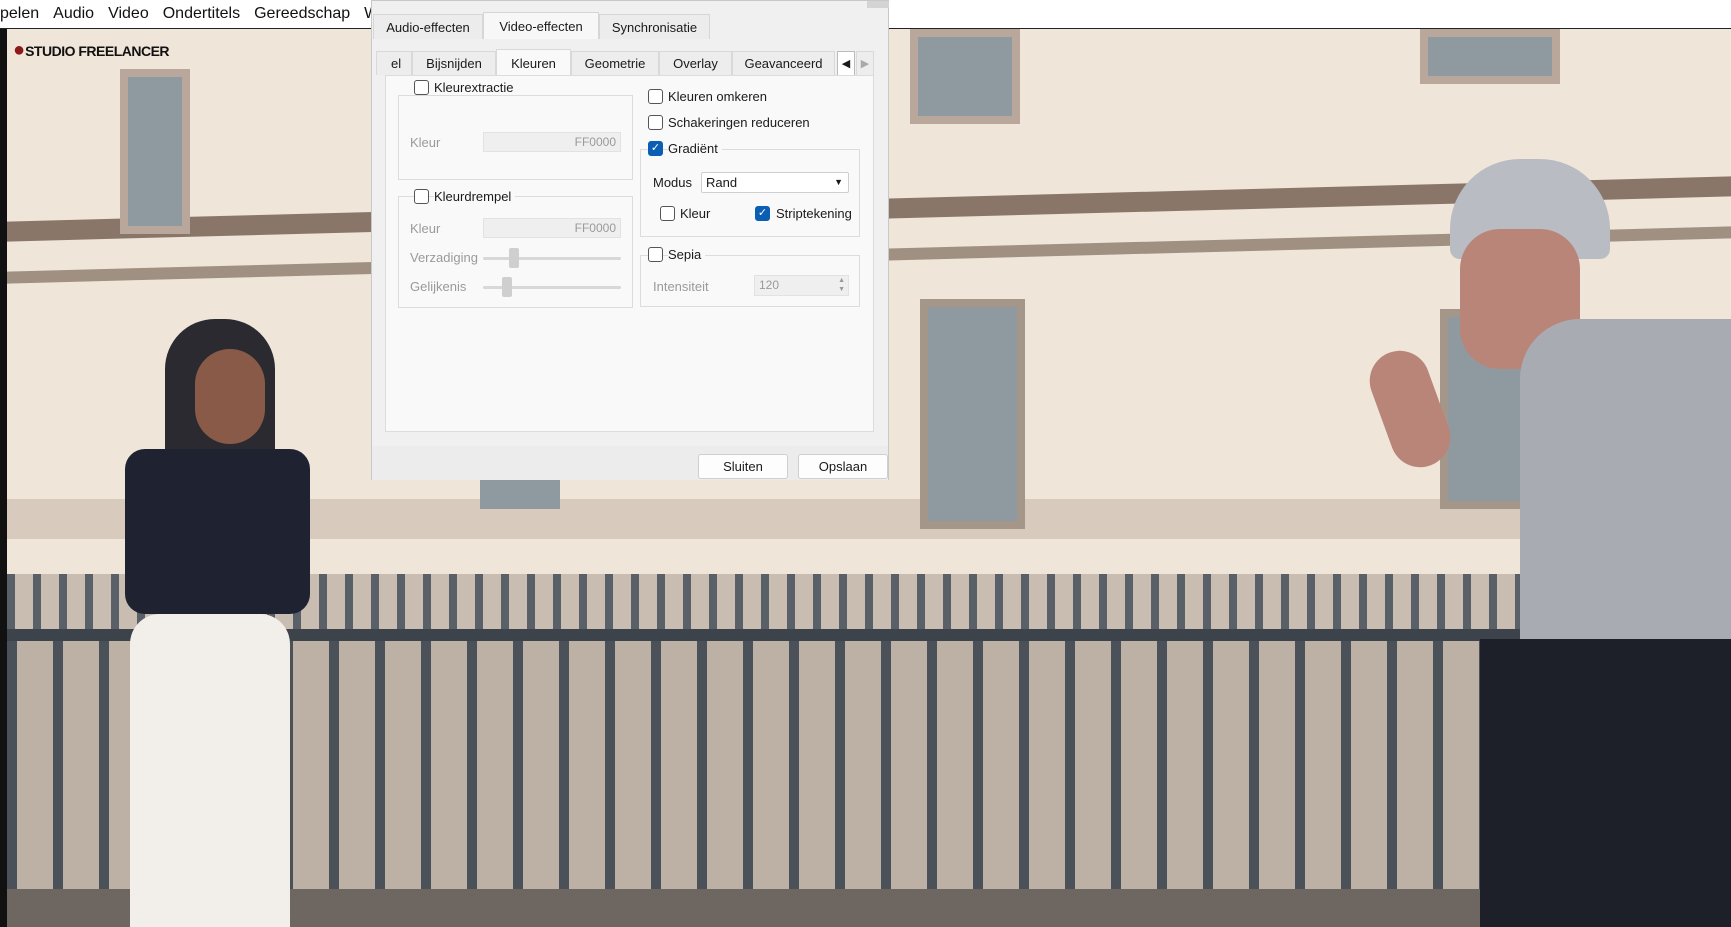 This screenshot has width=1731, height=927. I want to click on tab-bijsnijden: Bijsnijden, so click(454, 63).